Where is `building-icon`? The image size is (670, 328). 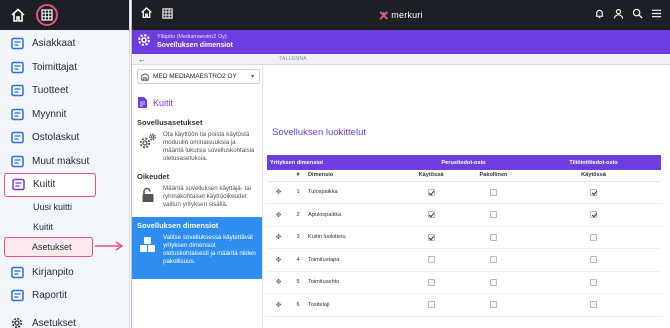 building-icon is located at coordinates (145, 76).